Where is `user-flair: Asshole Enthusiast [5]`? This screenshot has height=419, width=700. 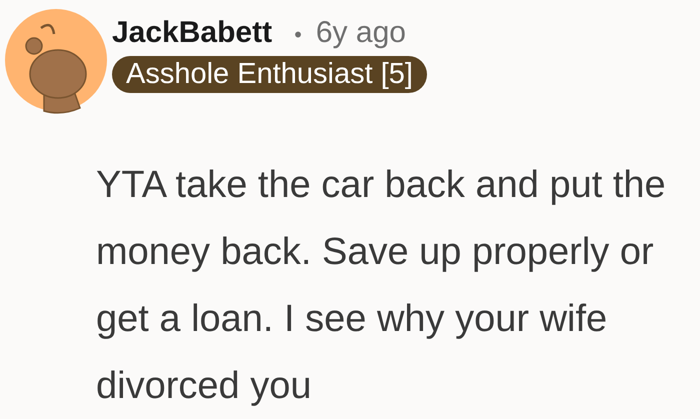
user-flair: Asshole Enthusiast [5] is located at coordinates (269, 74).